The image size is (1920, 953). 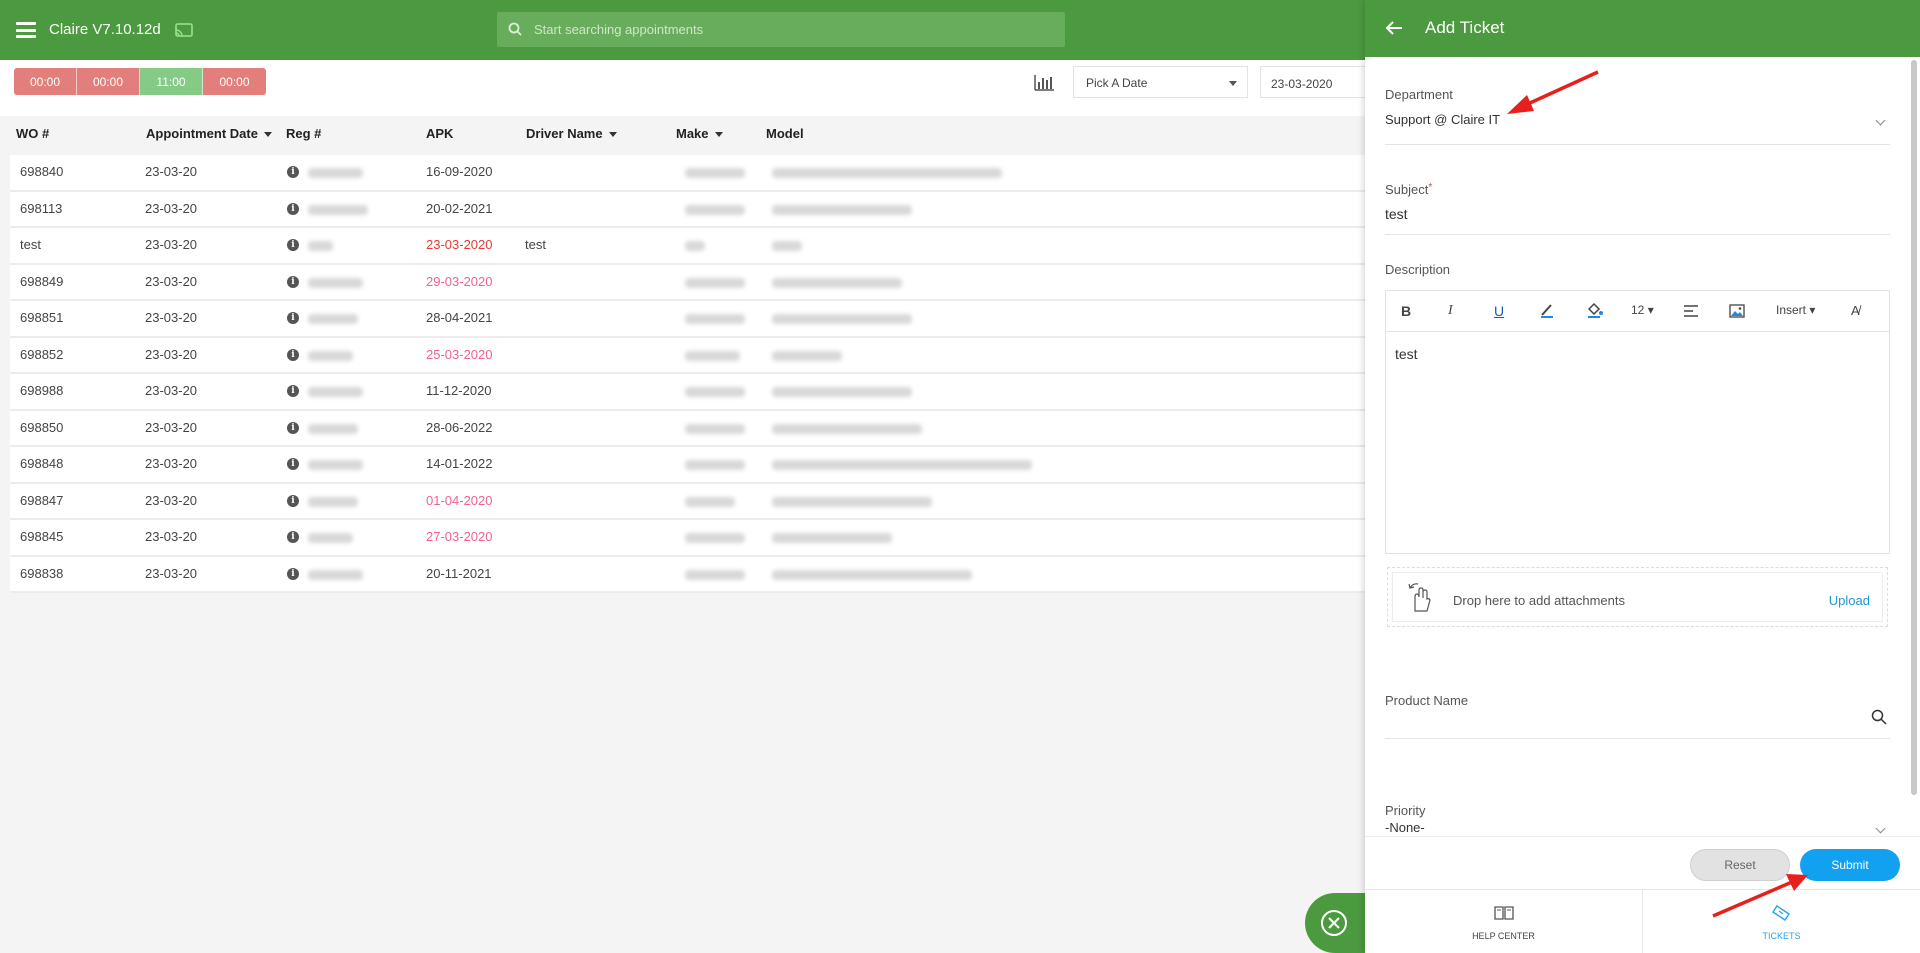 What do you see at coordinates (1450, 311) in the screenshot?
I see `italic-button: I` at bounding box center [1450, 311].